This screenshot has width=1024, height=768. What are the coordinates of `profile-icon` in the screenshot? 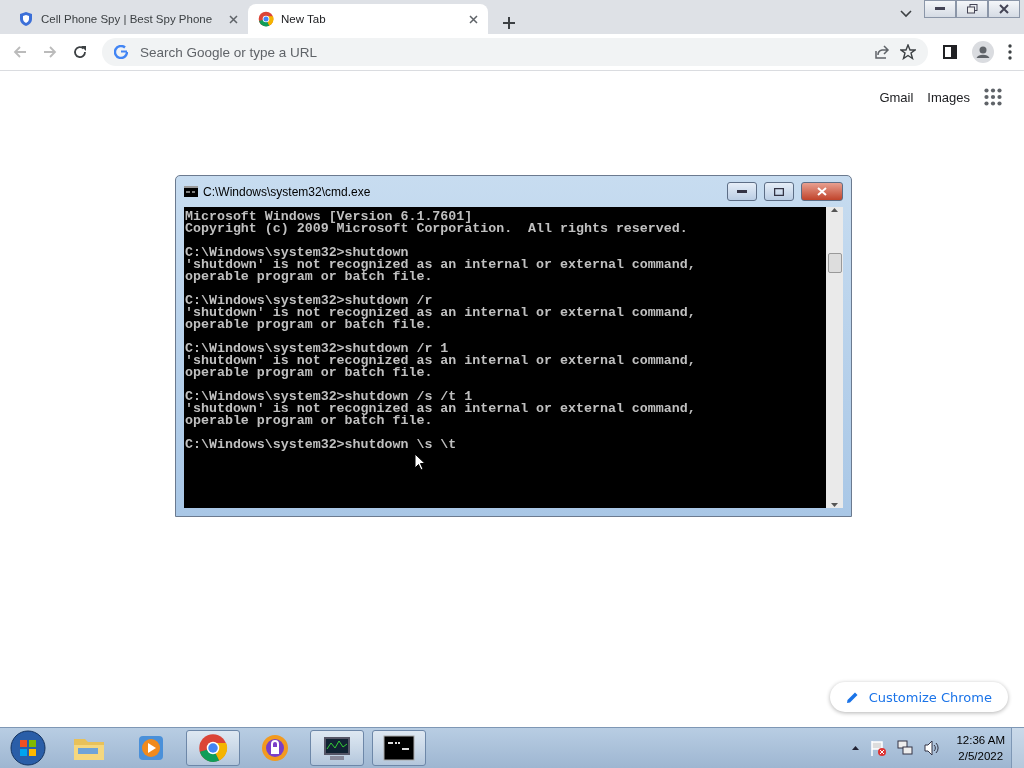 It's located at (983, 52).